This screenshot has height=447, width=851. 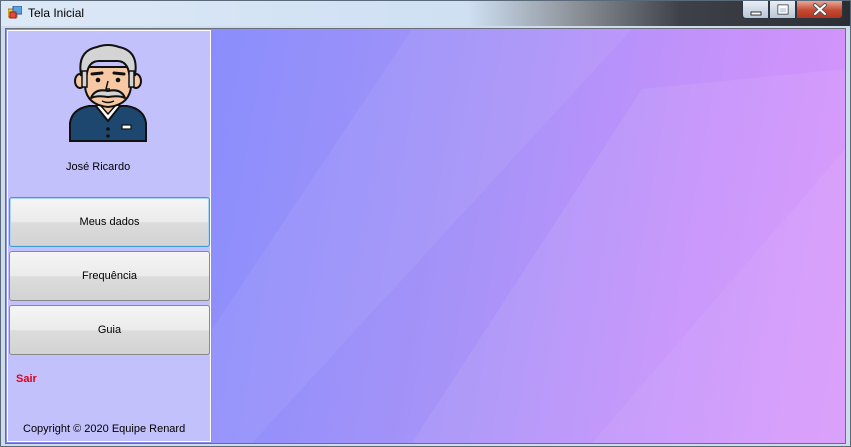 I want to click on minimize-icon, so click(x=756, y=13).